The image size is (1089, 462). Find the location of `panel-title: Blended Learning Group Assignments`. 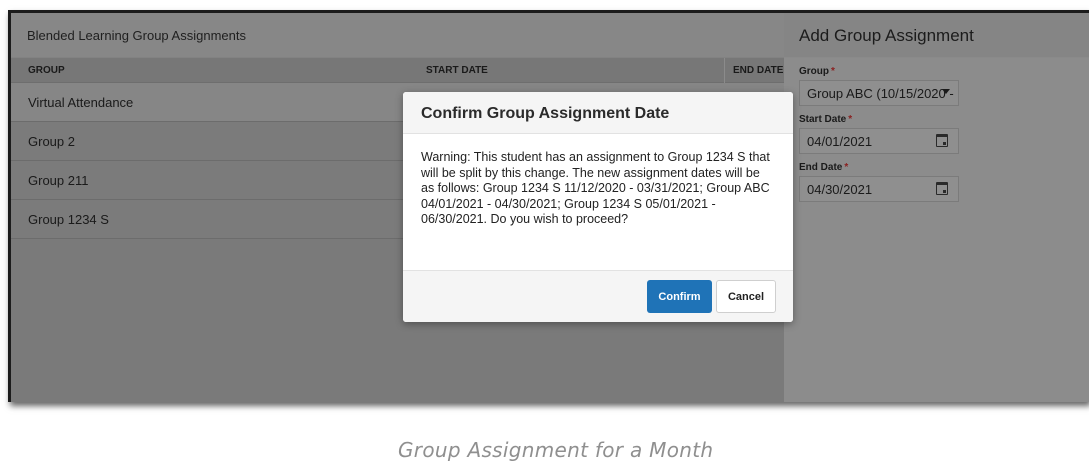

panel-title: Blended Learning Group Assignments is located at coordinates (397, 35).